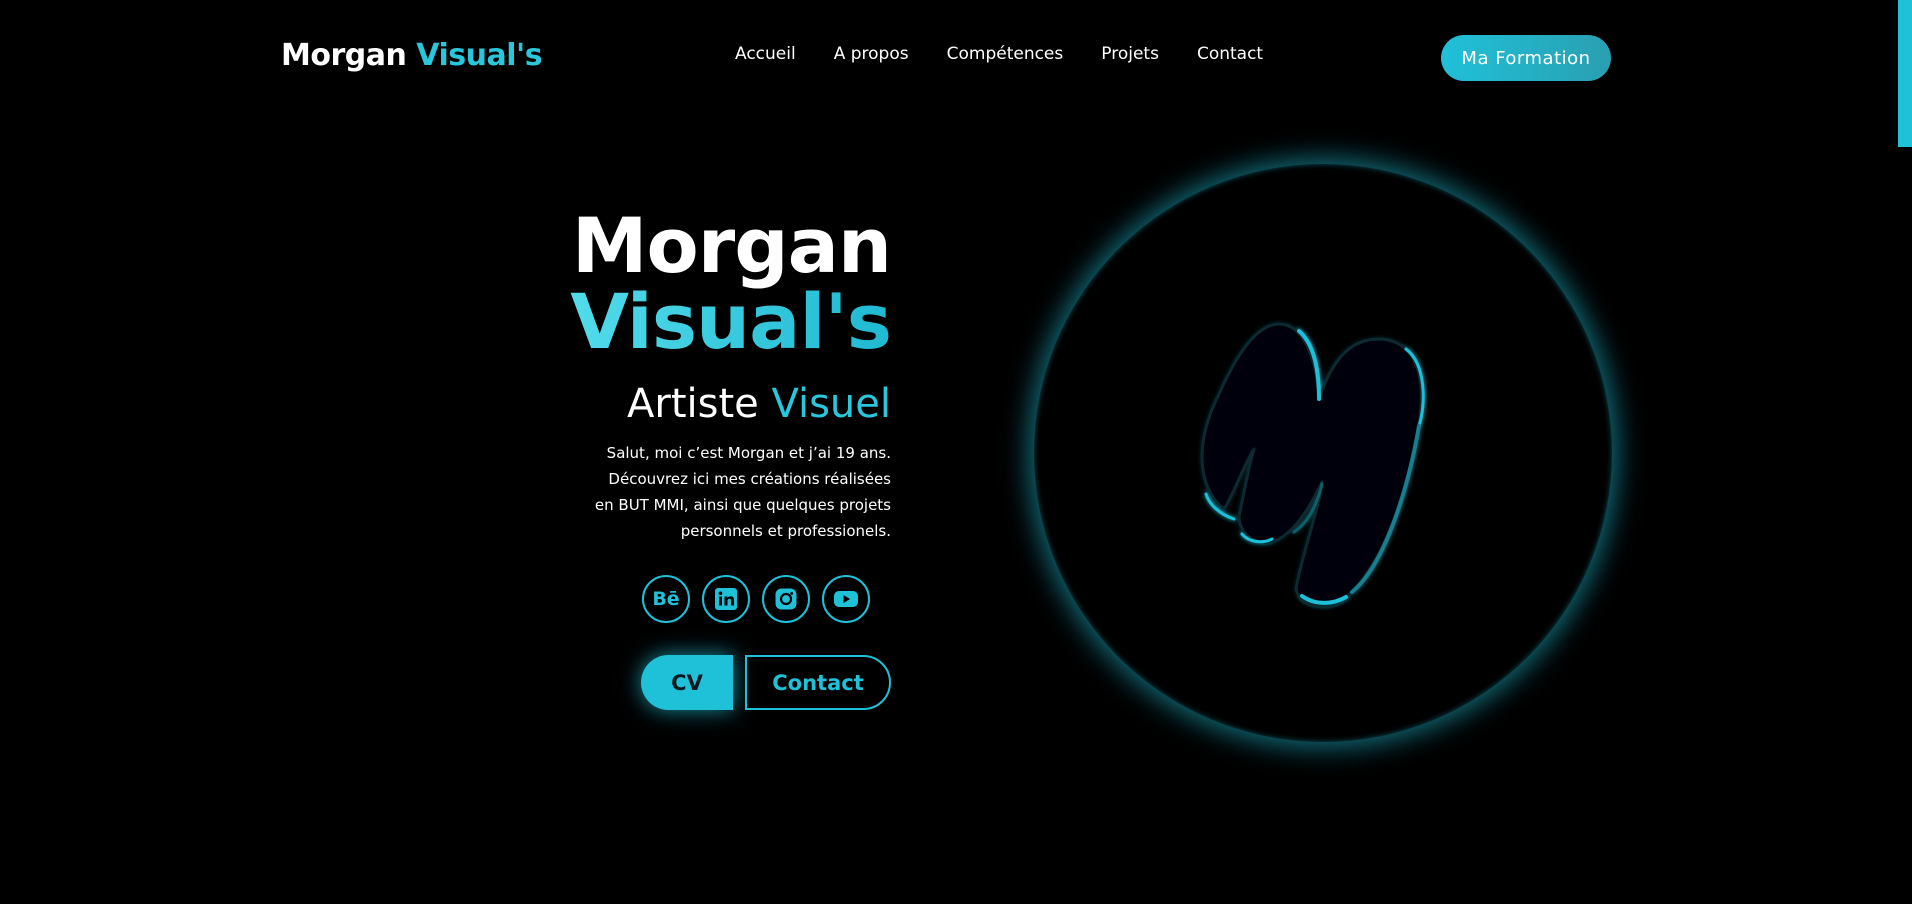 The height and width of the screenshot is (904, 1912). What do you see at coordinates (1312, 465) in the screenshot?
I see `m-logo-icon` at bounding box center [1312, 465].